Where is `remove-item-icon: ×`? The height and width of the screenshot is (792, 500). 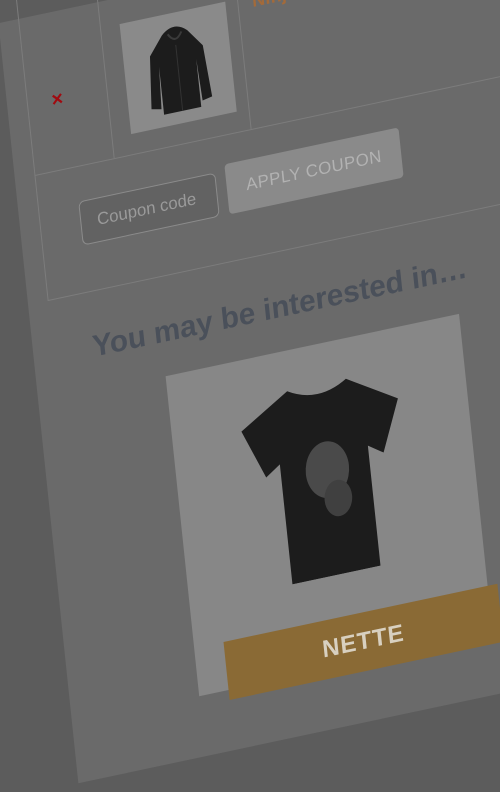
remove-item-icon: × is located at coordinates (57, 99).